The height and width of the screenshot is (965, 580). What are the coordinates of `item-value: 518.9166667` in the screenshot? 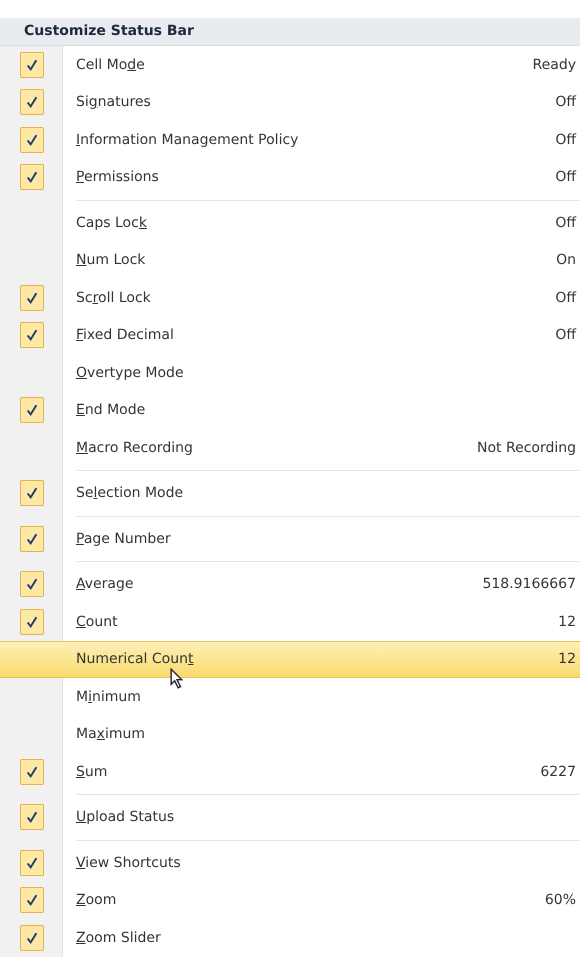 It's located at (529, 584).